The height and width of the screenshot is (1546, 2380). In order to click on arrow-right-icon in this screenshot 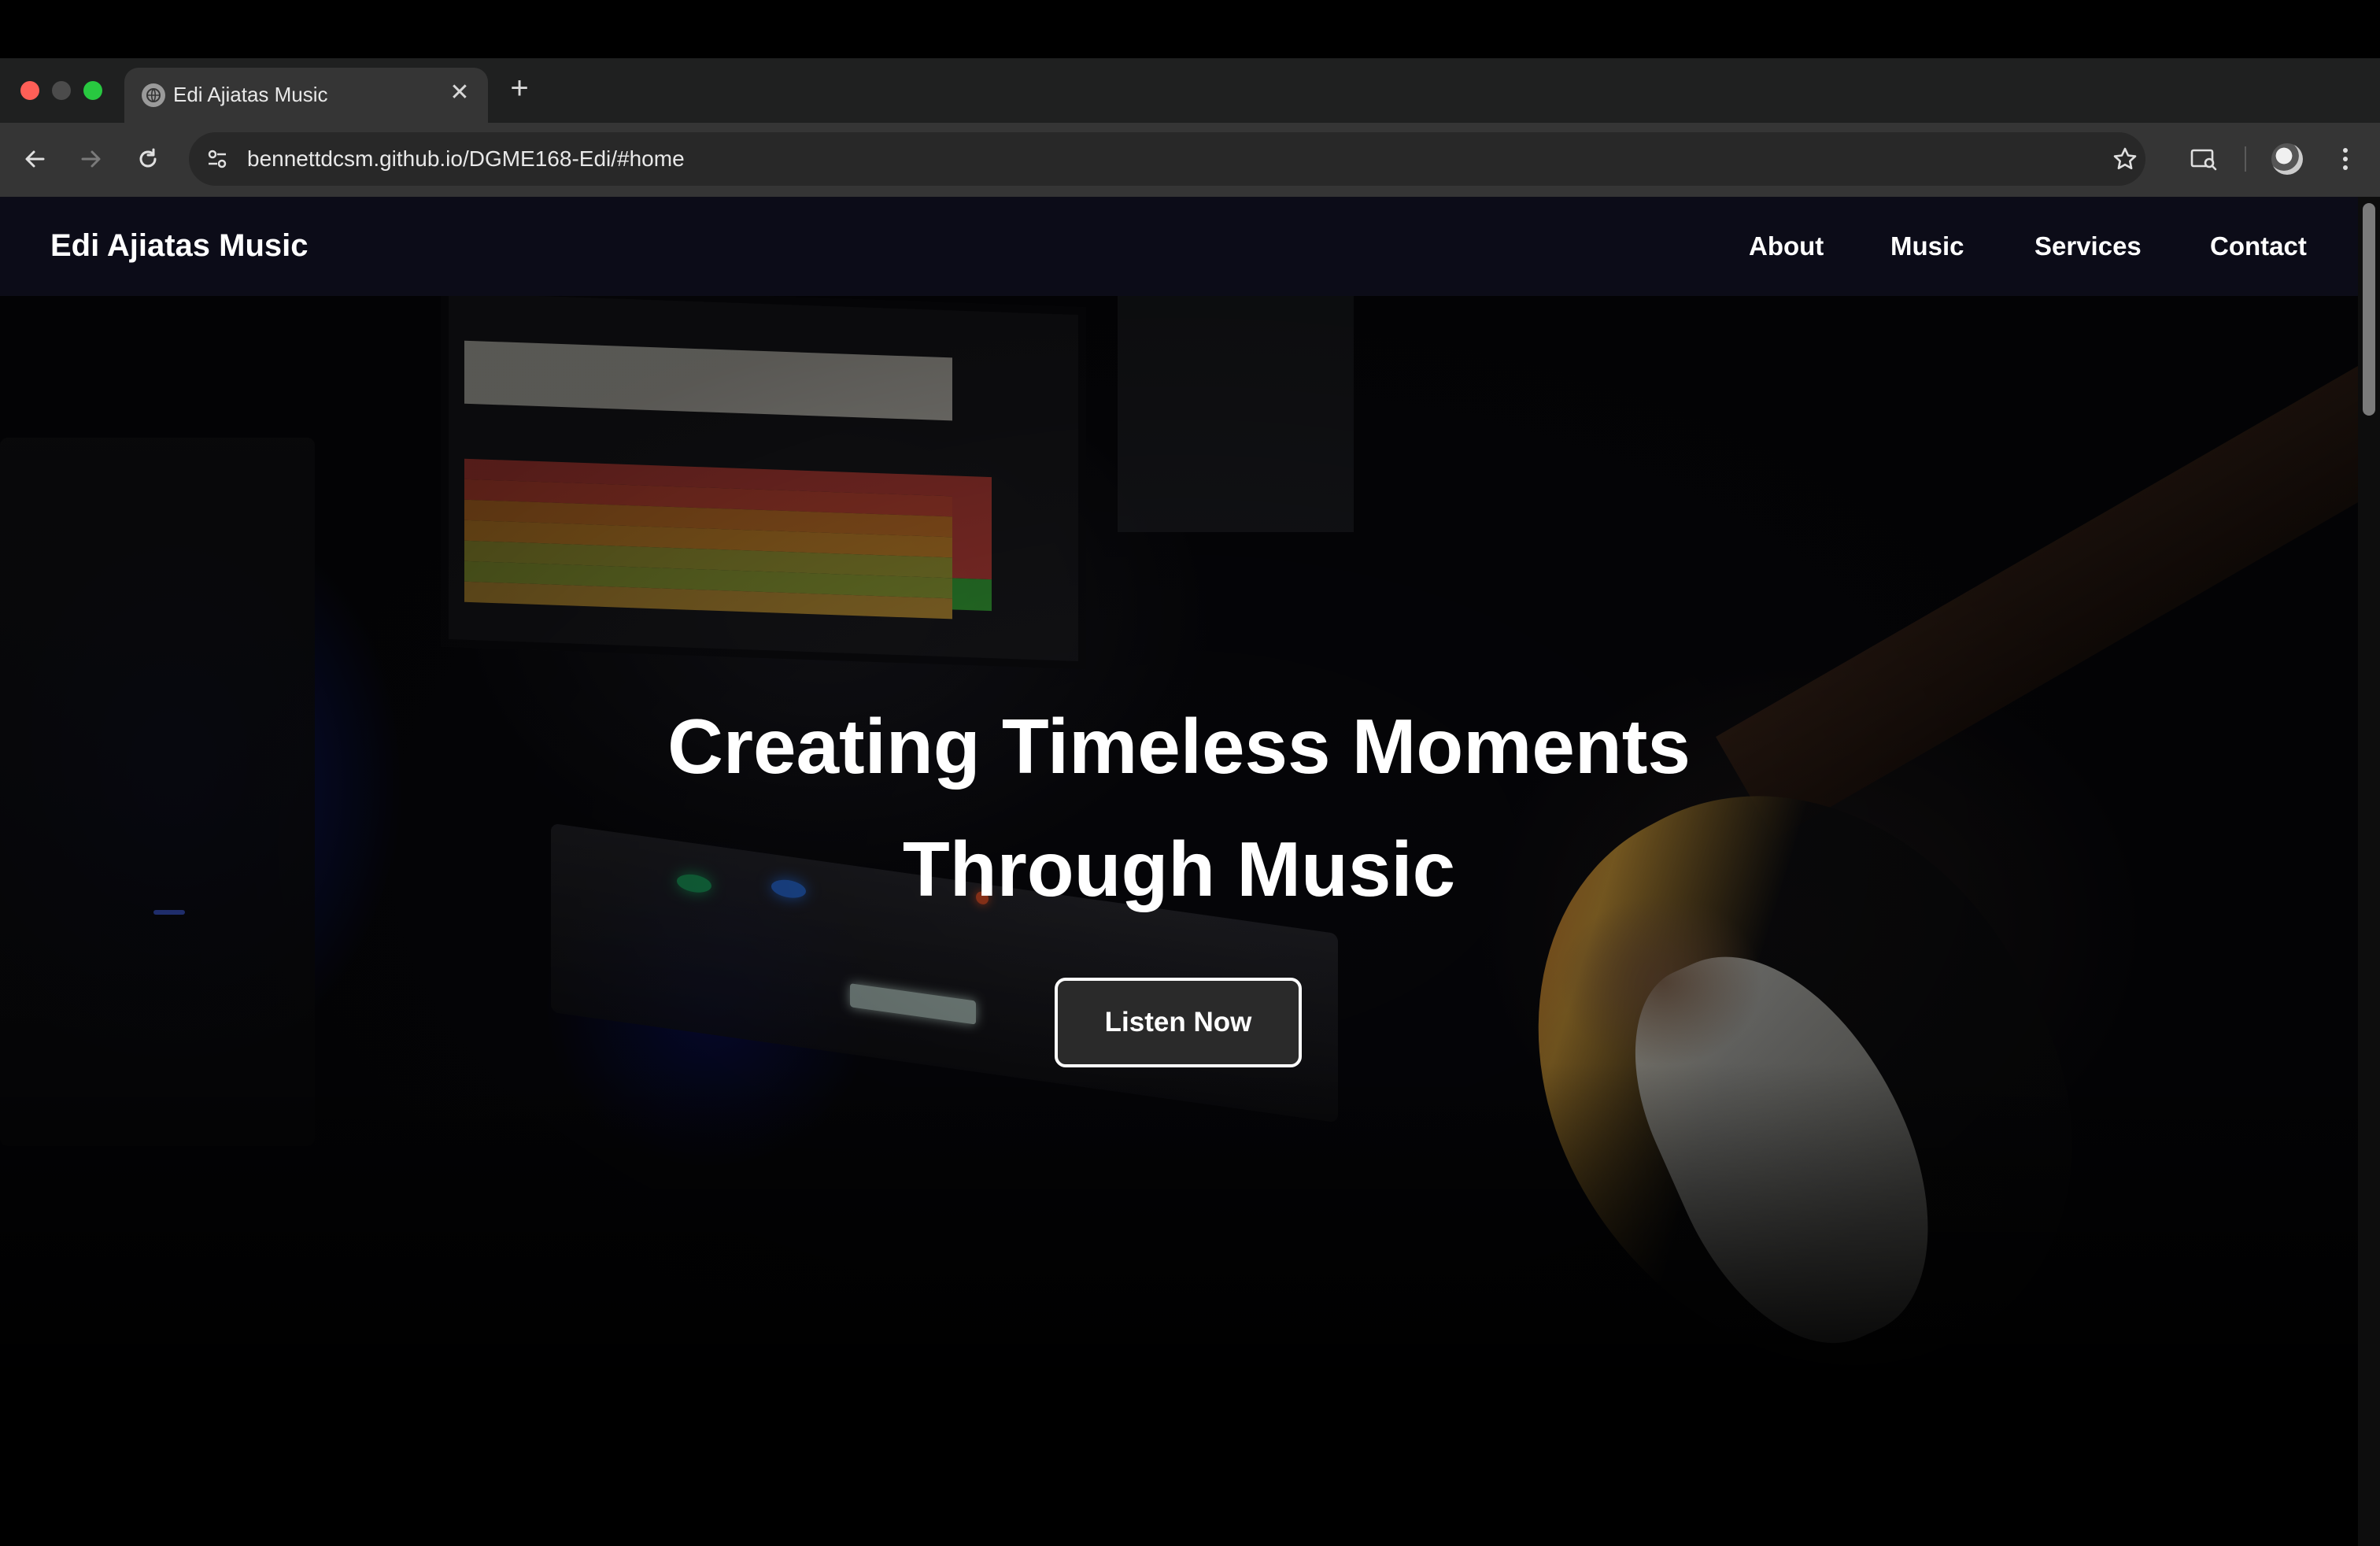, I will do `click(91, 159)`.